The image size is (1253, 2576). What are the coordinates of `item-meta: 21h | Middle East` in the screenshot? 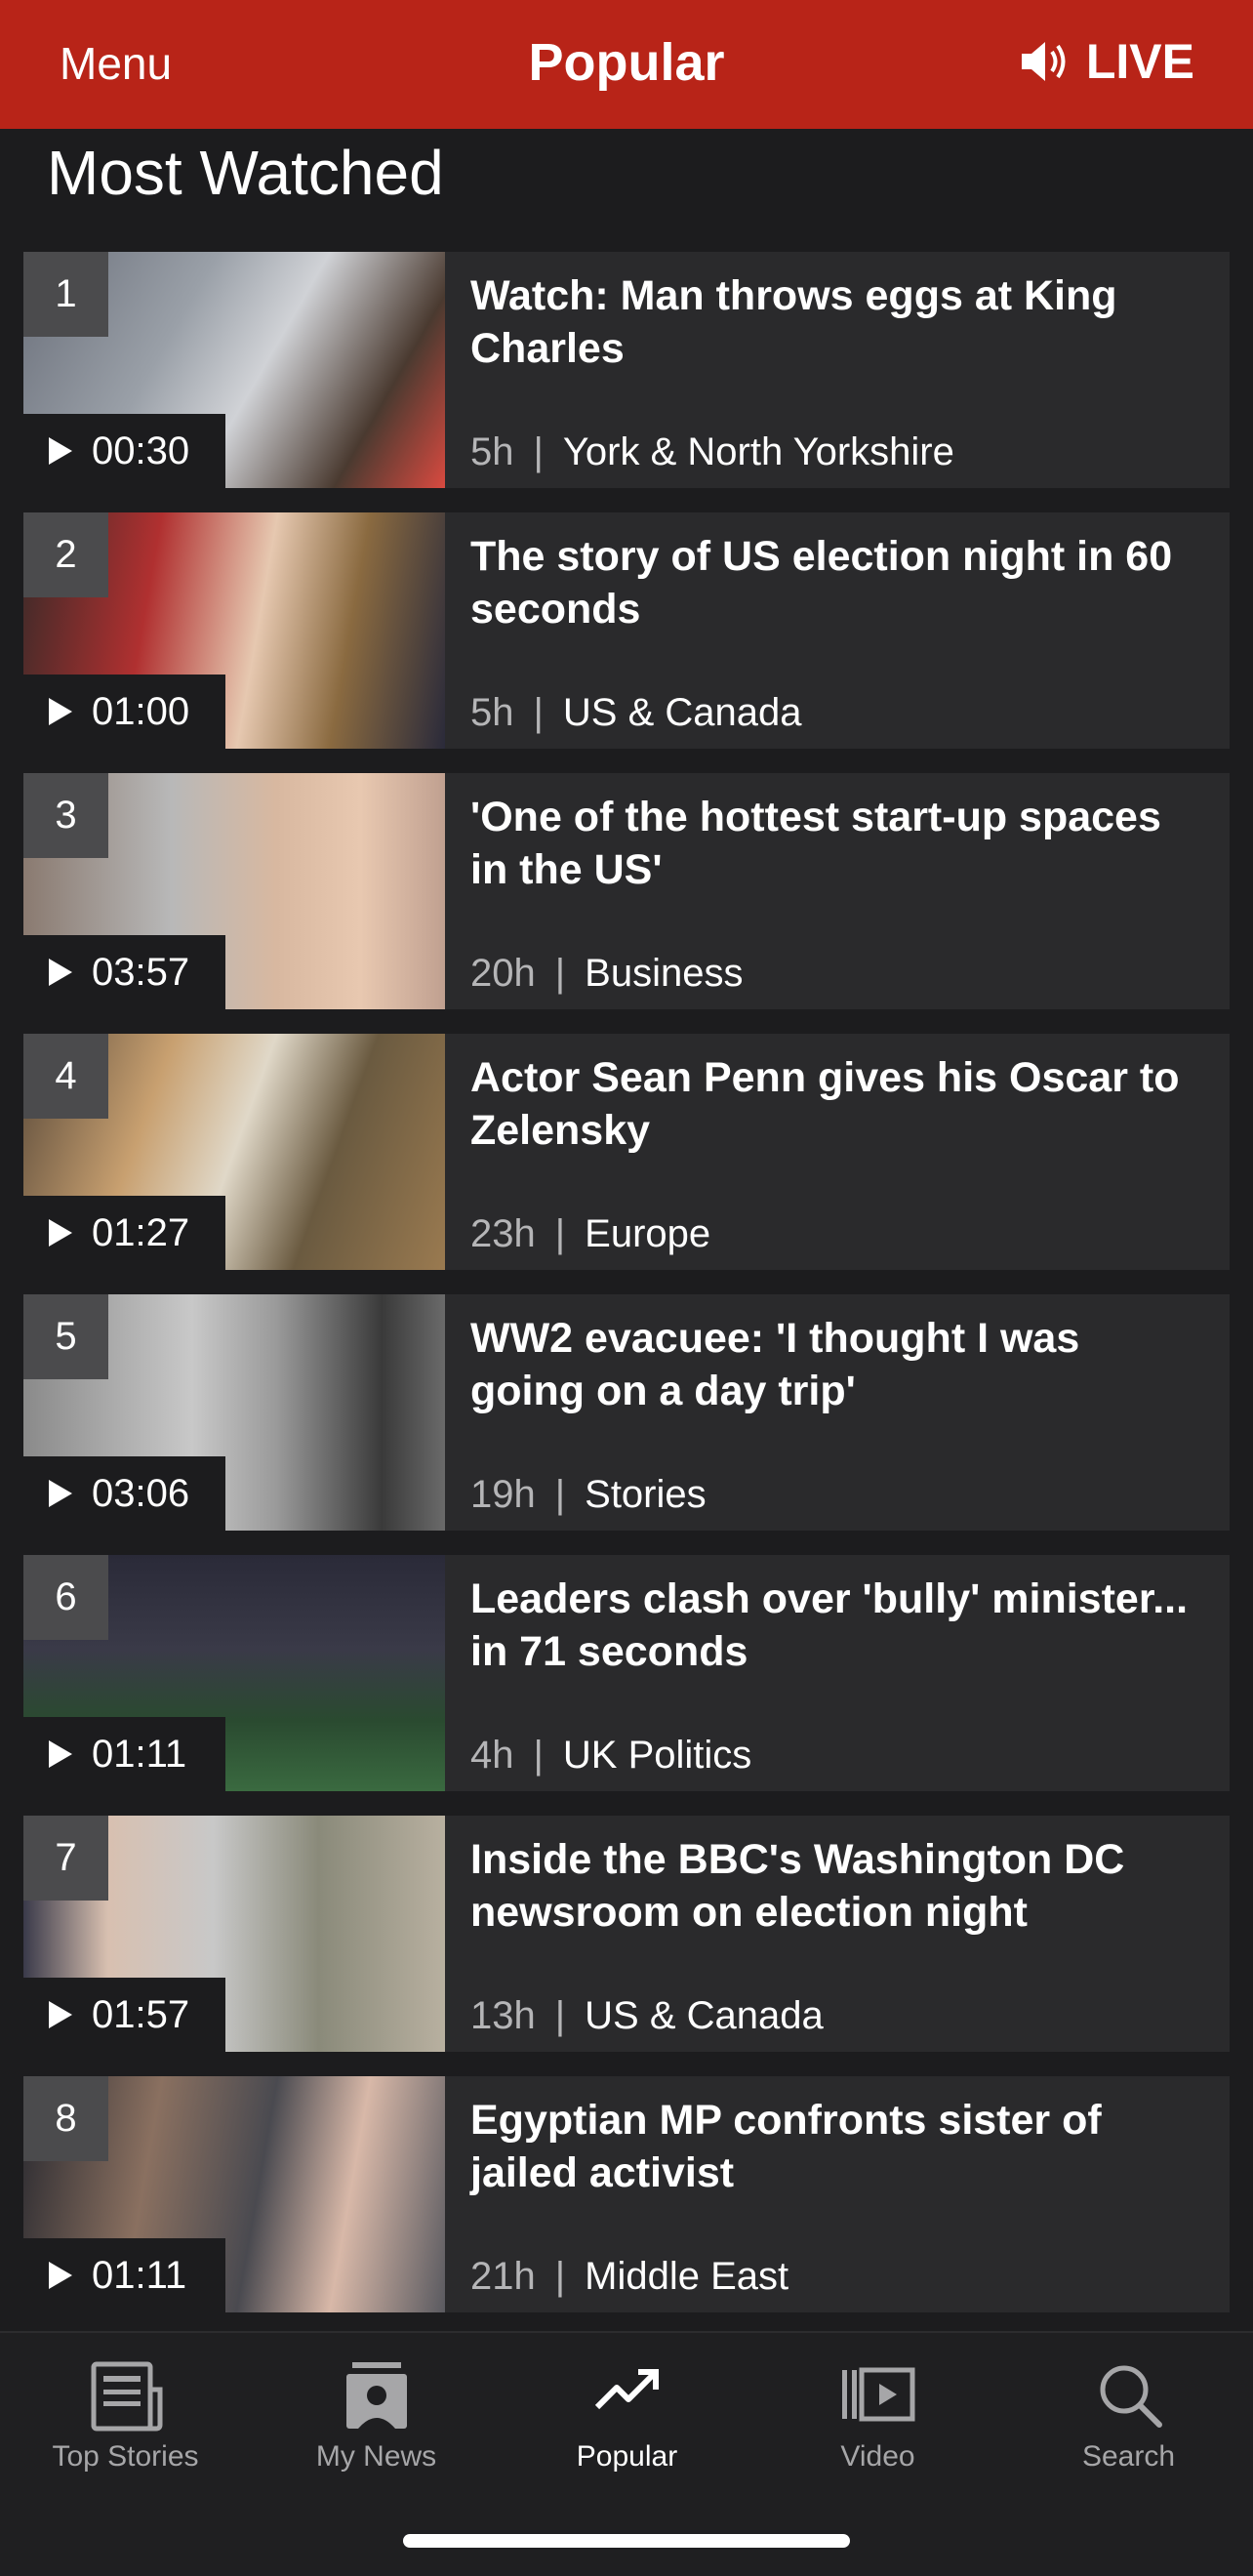 It's located at (629, 2277).